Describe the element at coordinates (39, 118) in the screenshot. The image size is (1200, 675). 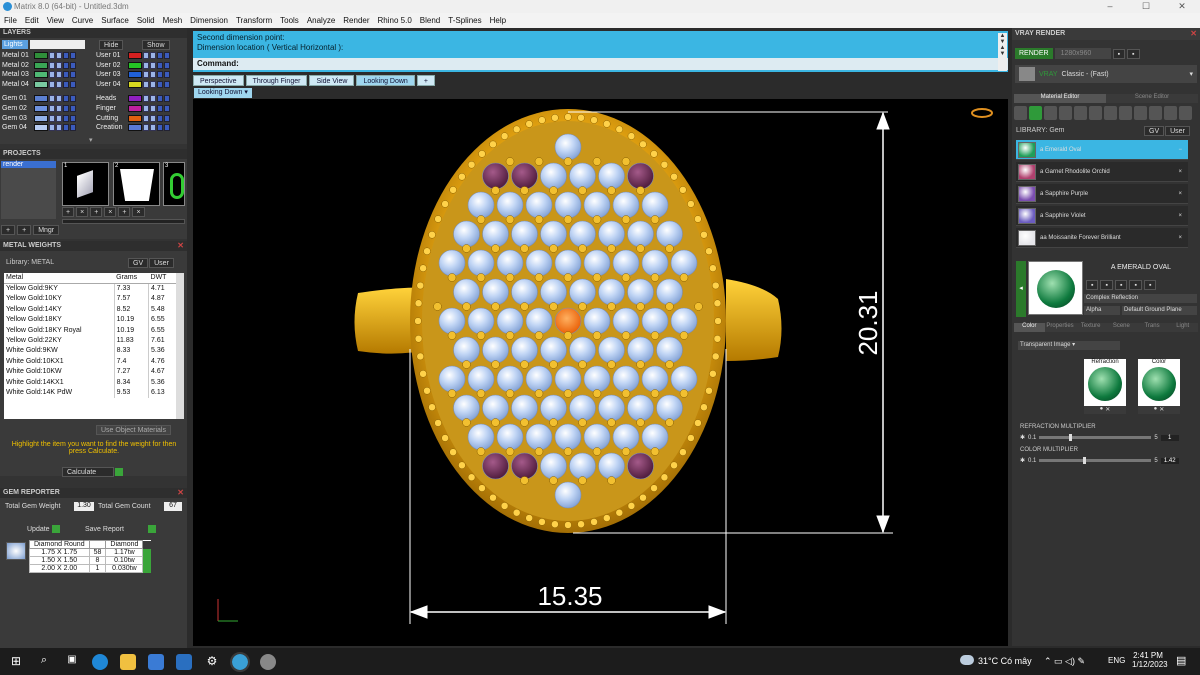
I see `layer-row: Gem 03` at that location.